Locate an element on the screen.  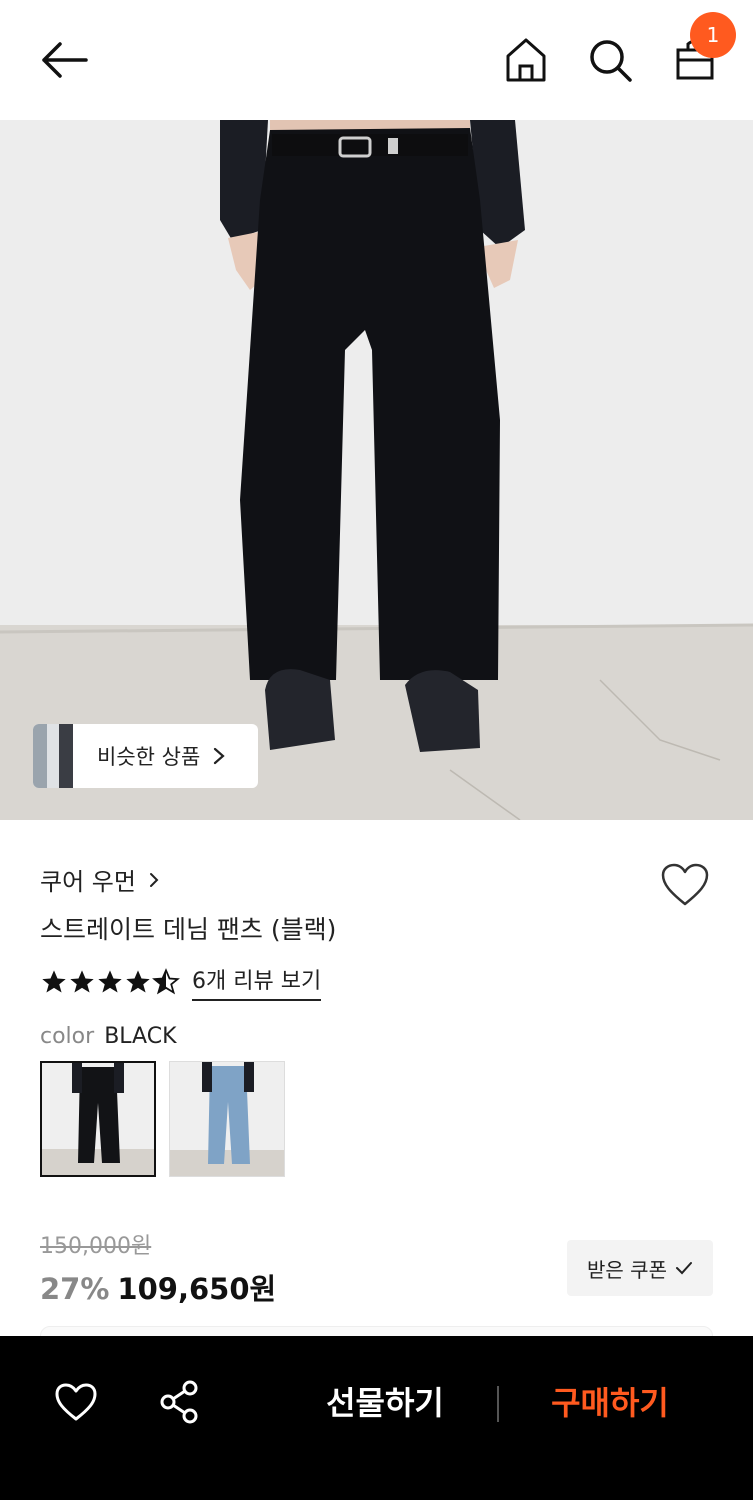
wishlist-heart-icon is located at coordinates (685, 885).